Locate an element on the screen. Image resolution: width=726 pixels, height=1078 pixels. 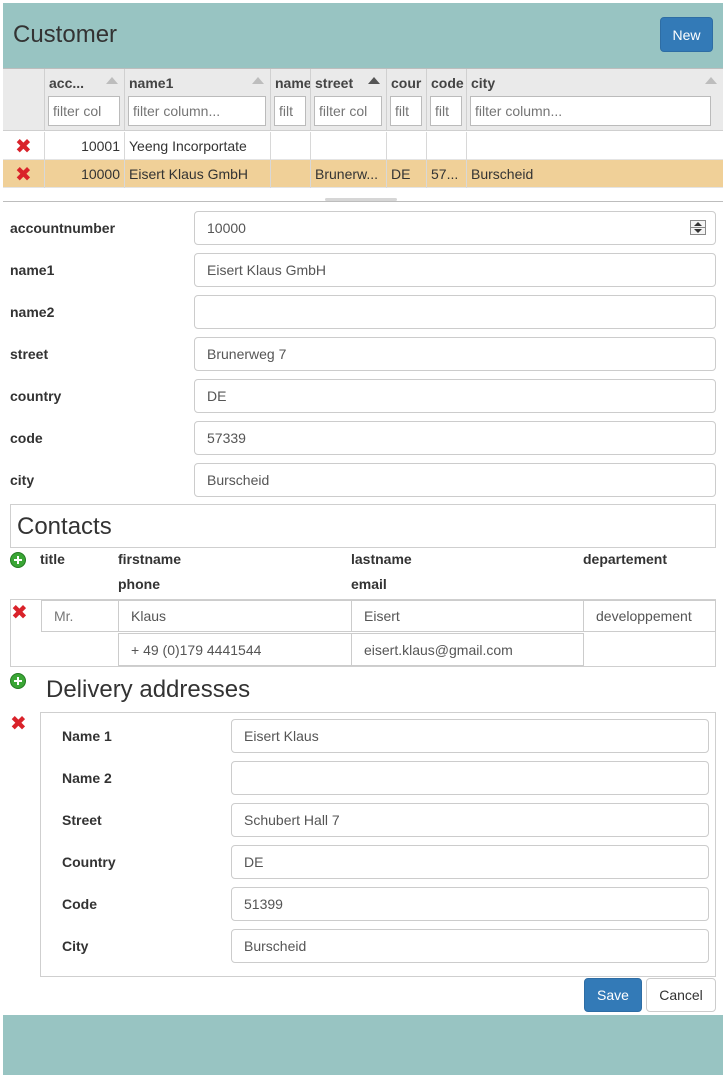
cell-accountnumber: 10000 is located at coordinates (84, 174).